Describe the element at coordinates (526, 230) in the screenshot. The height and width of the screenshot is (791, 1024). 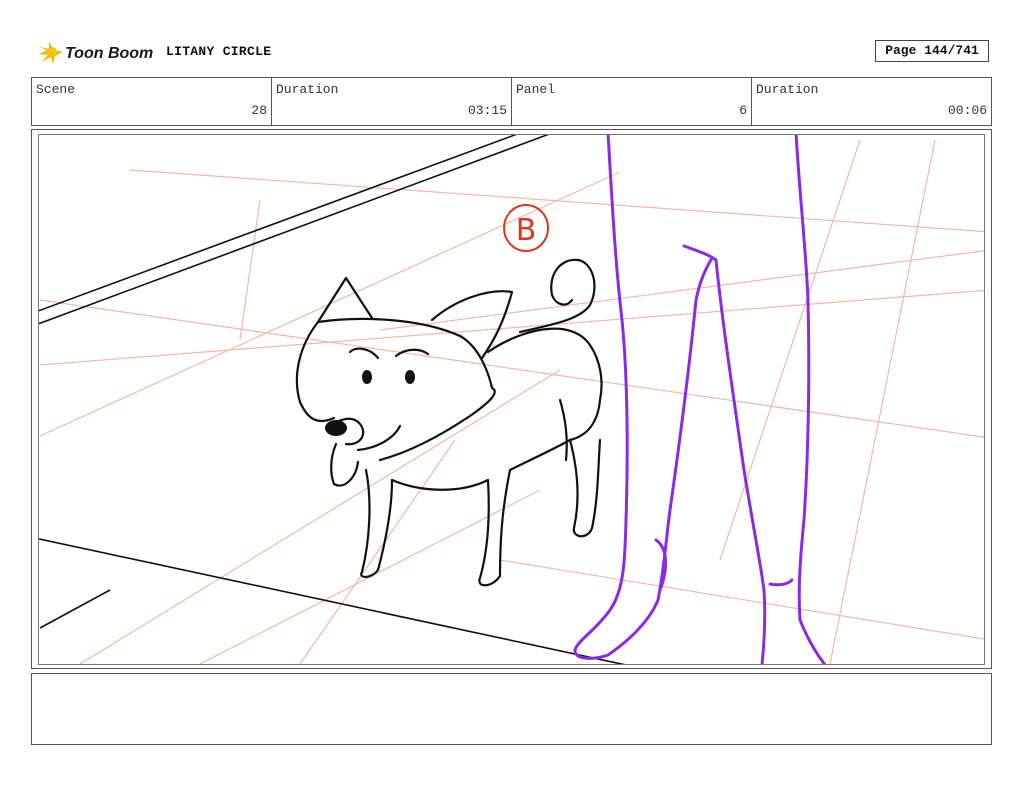
I see `panel-marker-letter: B` at that location.